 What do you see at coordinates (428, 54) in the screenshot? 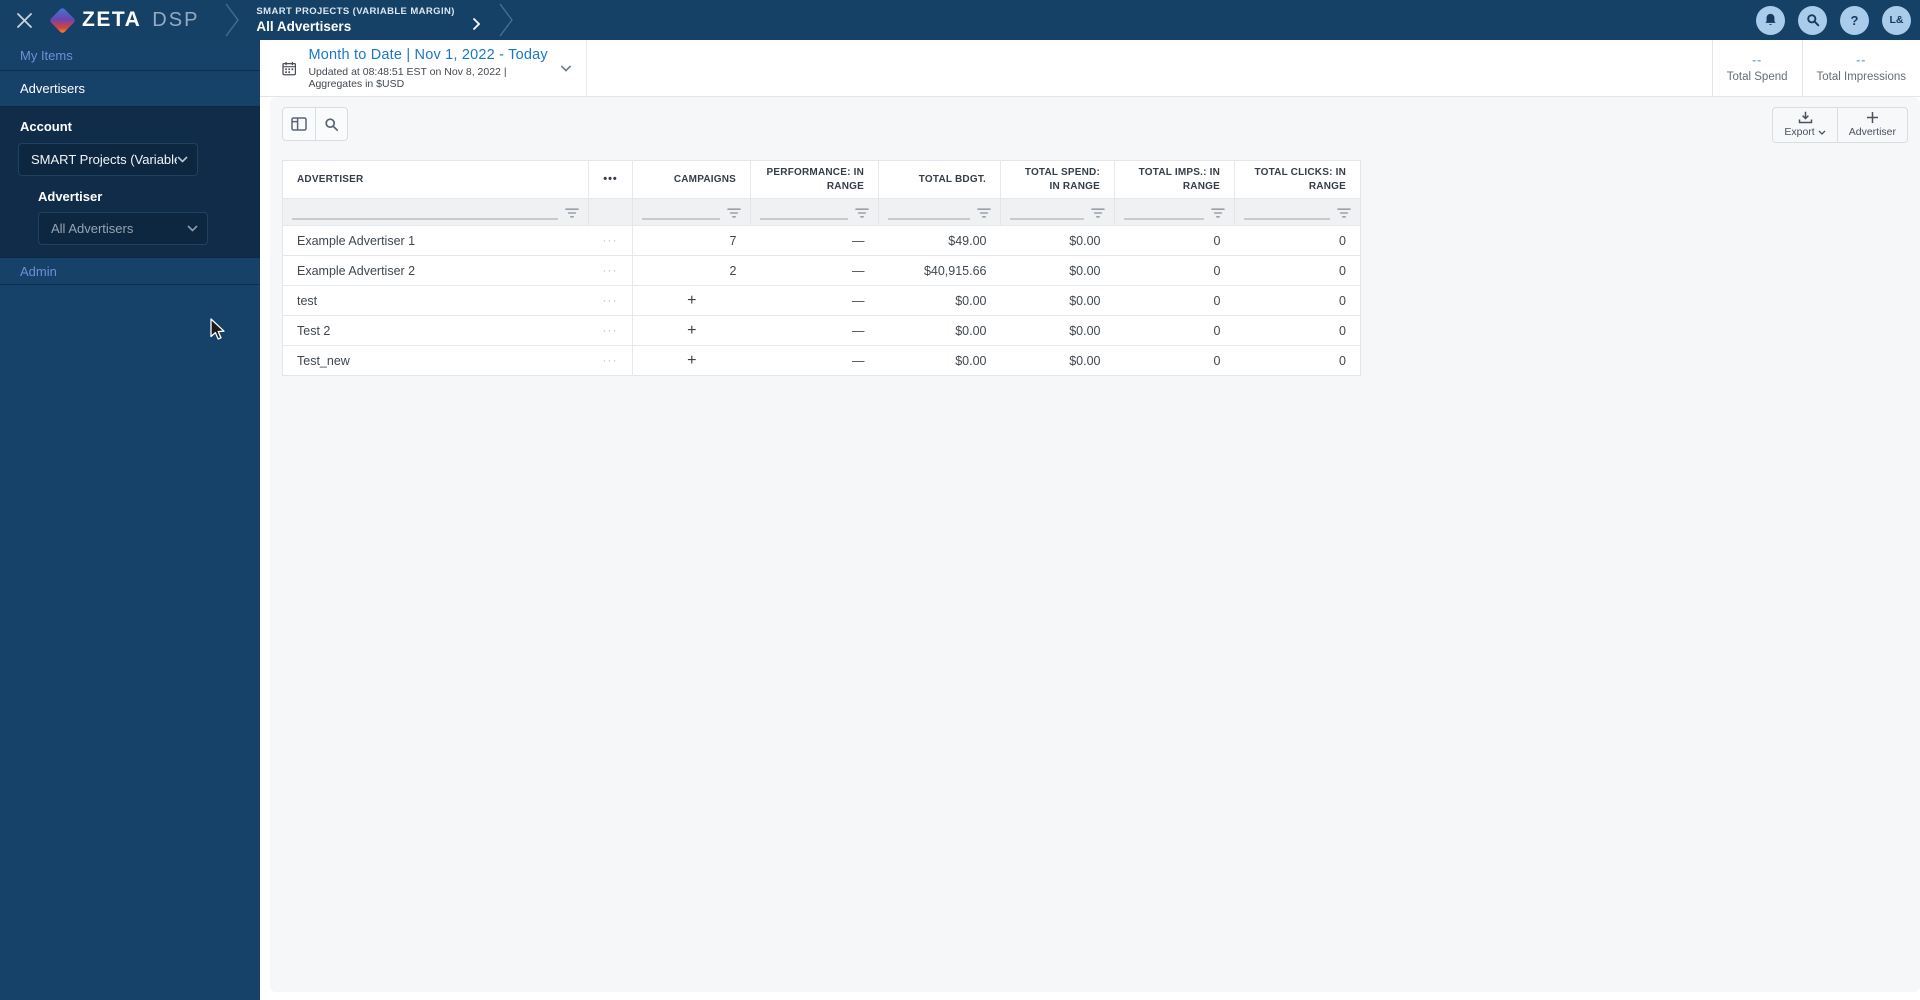
I see `date-range-title: Month to Date | Nov 1, 2022 - Today` at bounding box center [428, 54].